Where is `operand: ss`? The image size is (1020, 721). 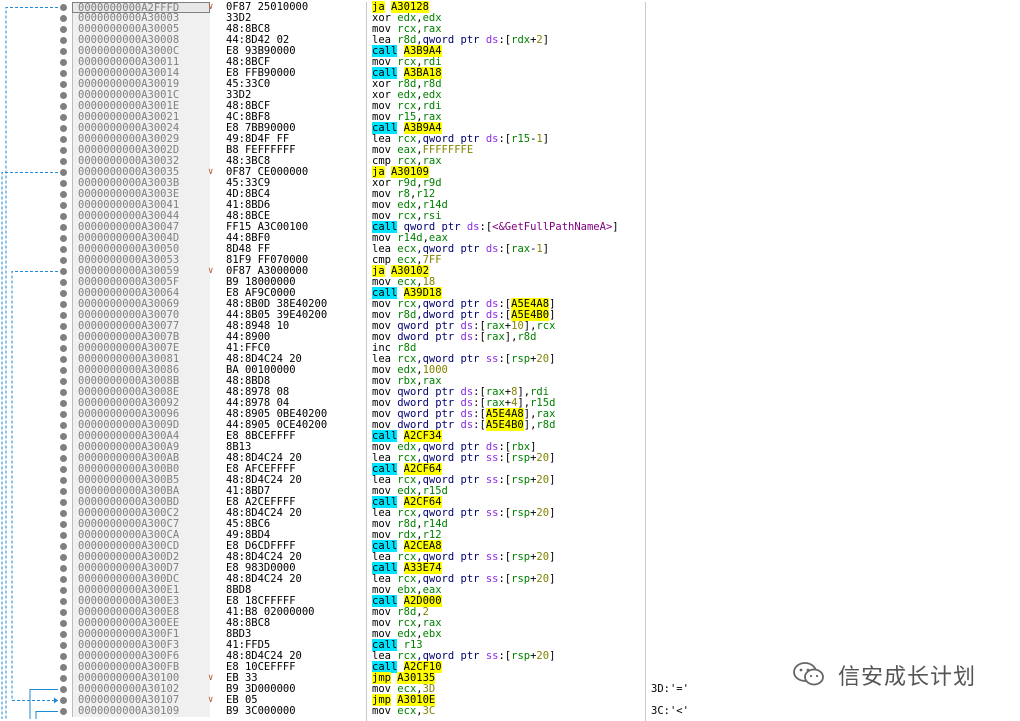 operand: ss is located at coordinates (492, 656).